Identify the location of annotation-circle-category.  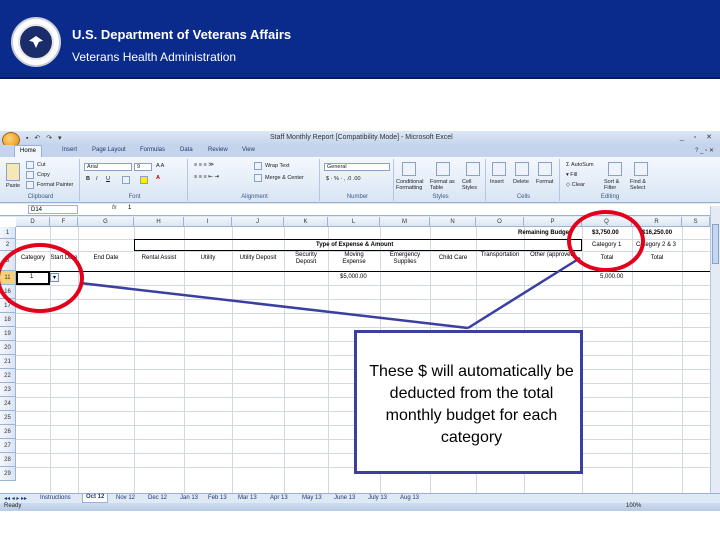
(42, 278).